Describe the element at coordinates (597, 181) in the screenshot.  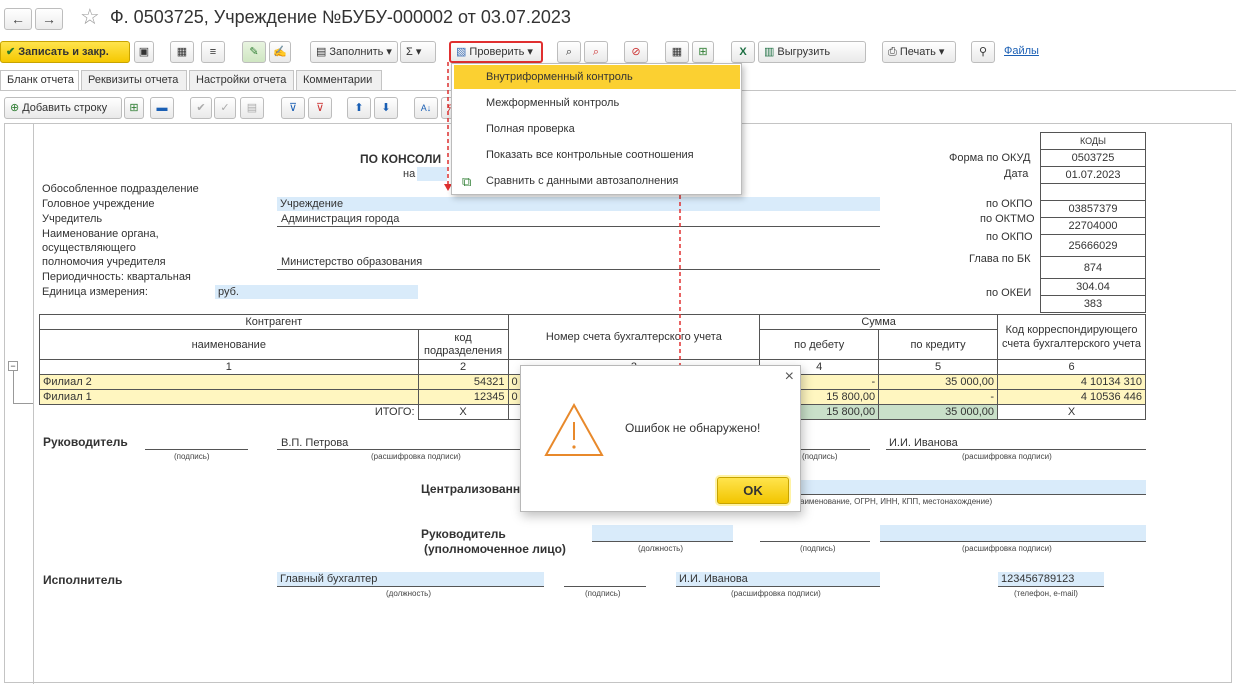
I see `menu-item-compare-autofill: Сравнить с данными автозаполнения` at that location.